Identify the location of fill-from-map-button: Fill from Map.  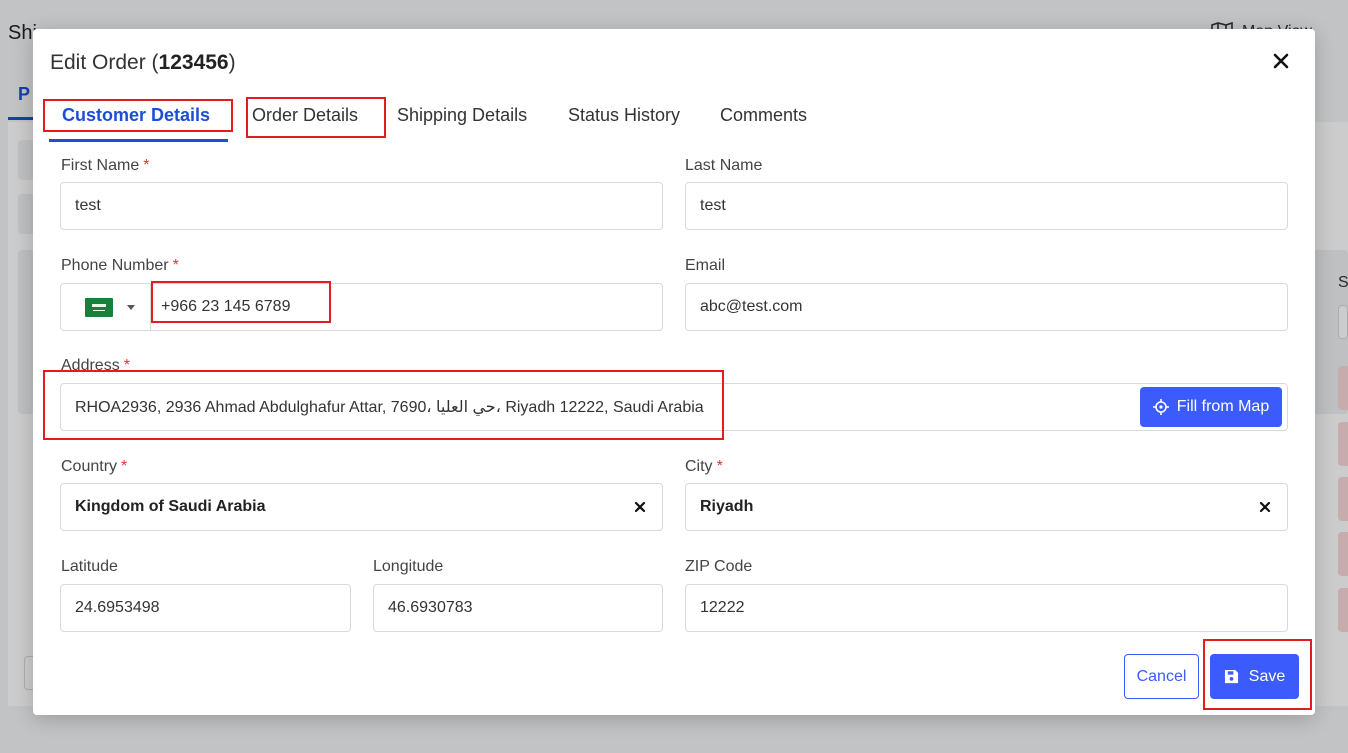
(1211, 407).